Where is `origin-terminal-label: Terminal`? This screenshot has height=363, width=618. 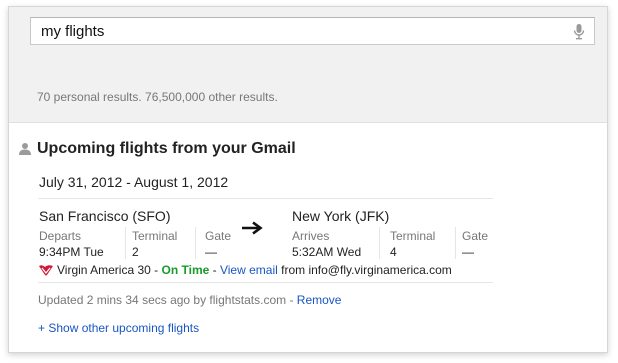
origin-terminal-label: Terminal is located at coordinates (155, 236).